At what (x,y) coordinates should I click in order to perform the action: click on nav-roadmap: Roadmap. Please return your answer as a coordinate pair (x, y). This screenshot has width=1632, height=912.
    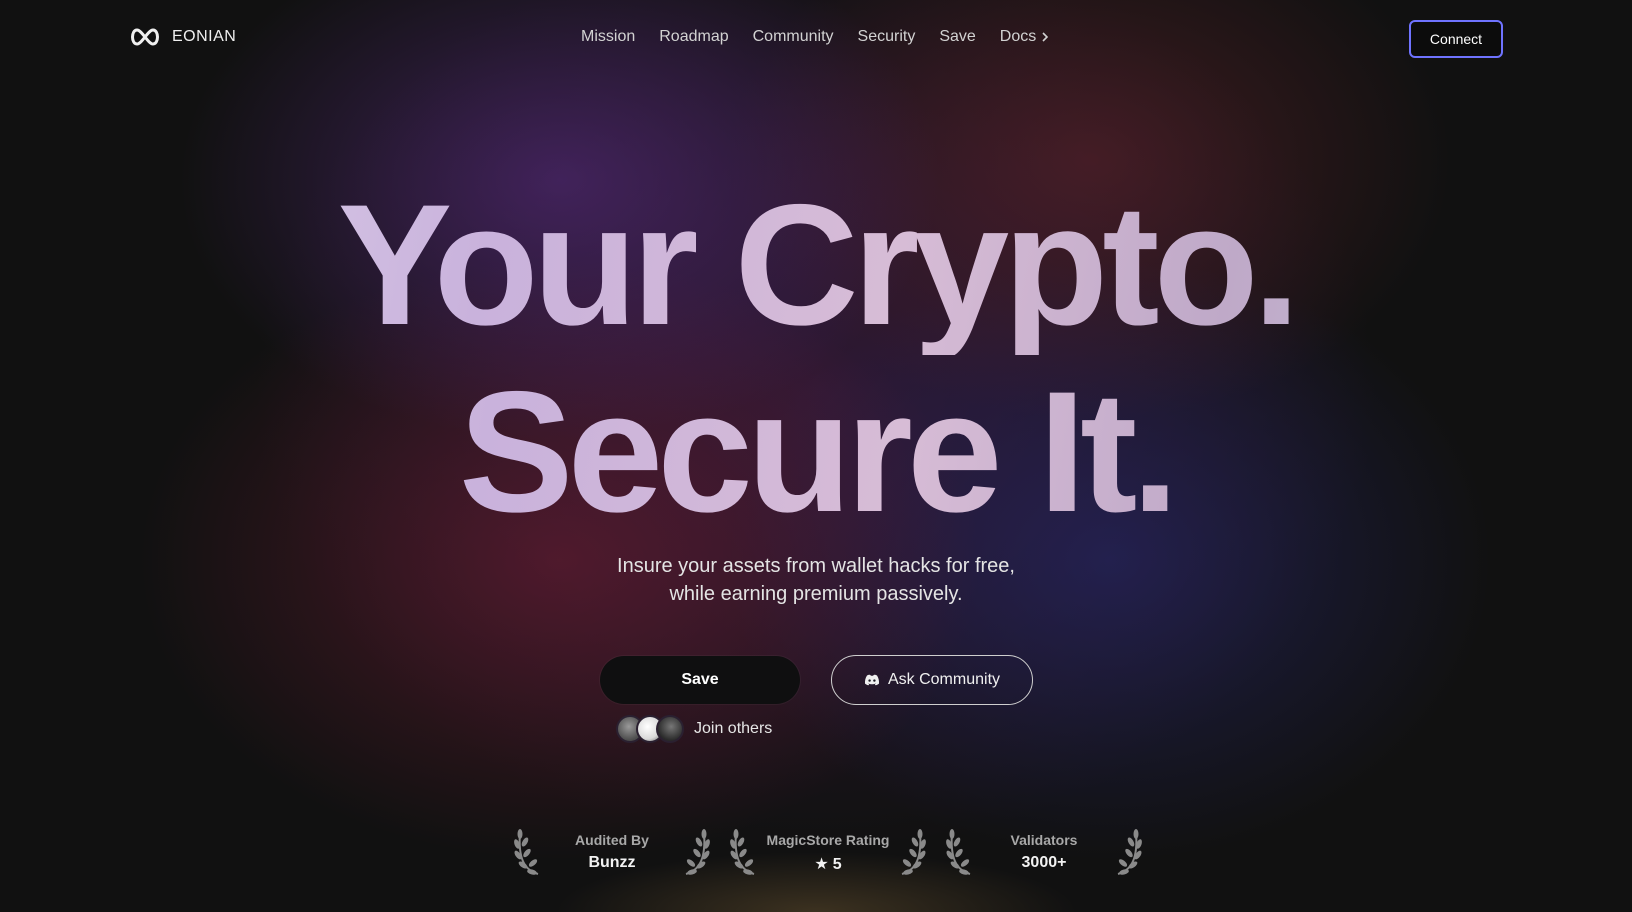
    Looking at the image, I should click on (693, 37).